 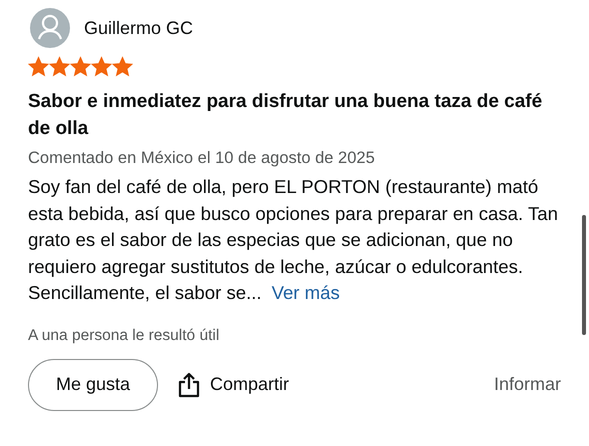 I want to click on report-button: Informar, so click(x=527, y=385).